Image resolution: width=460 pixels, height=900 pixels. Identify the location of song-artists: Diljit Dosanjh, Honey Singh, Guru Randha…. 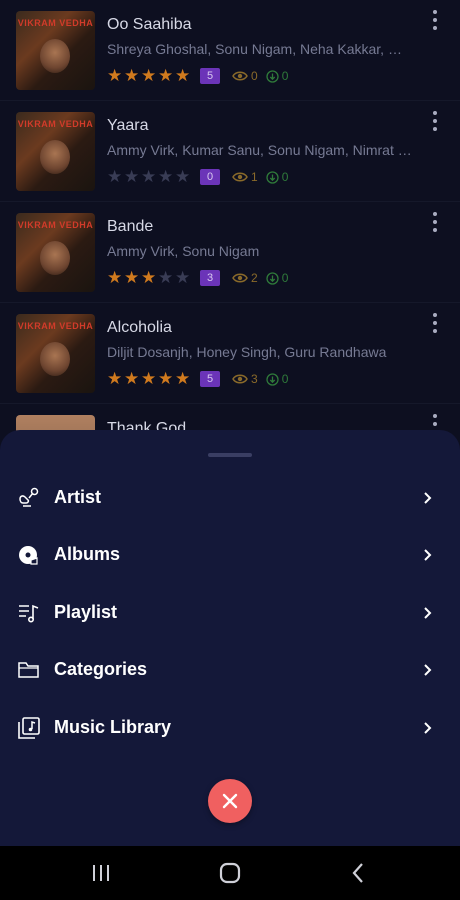
(247, 352).